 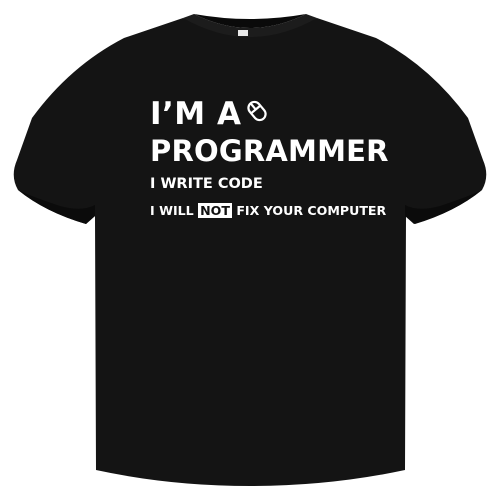 I want to click on print-line-4-before: I WILL, so click(x=172, y=210).